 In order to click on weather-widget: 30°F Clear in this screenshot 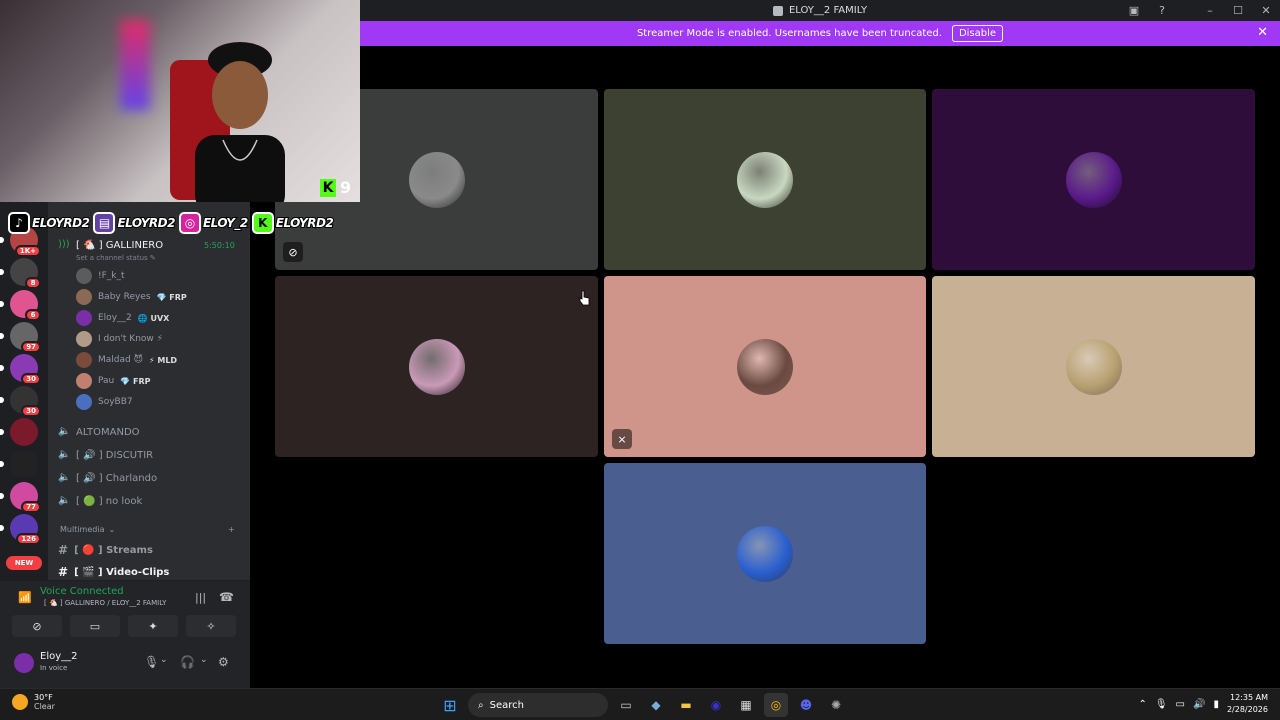, I will do `click(33, 702)`.